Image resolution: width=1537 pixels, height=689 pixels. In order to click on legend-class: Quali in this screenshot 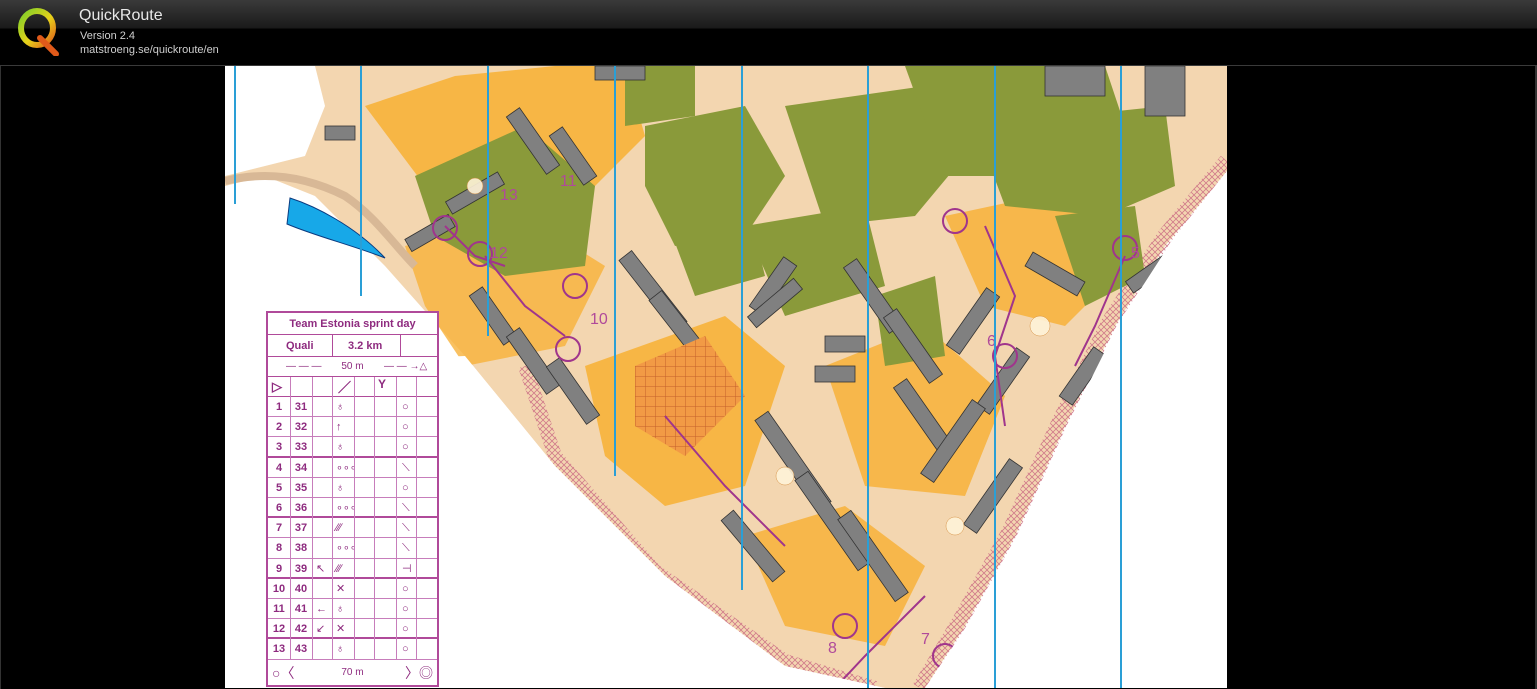, I will do `click(300, 346)`.